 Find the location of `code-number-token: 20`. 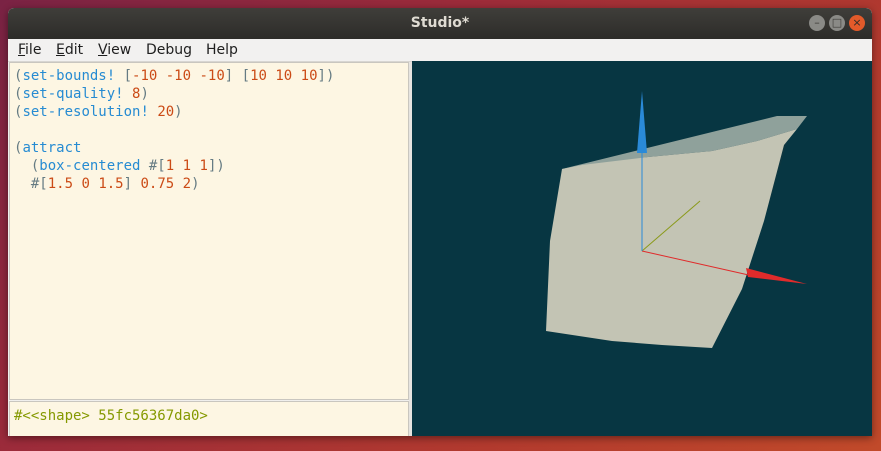

code-number-token: 20 is located at coordinates (166, 112).